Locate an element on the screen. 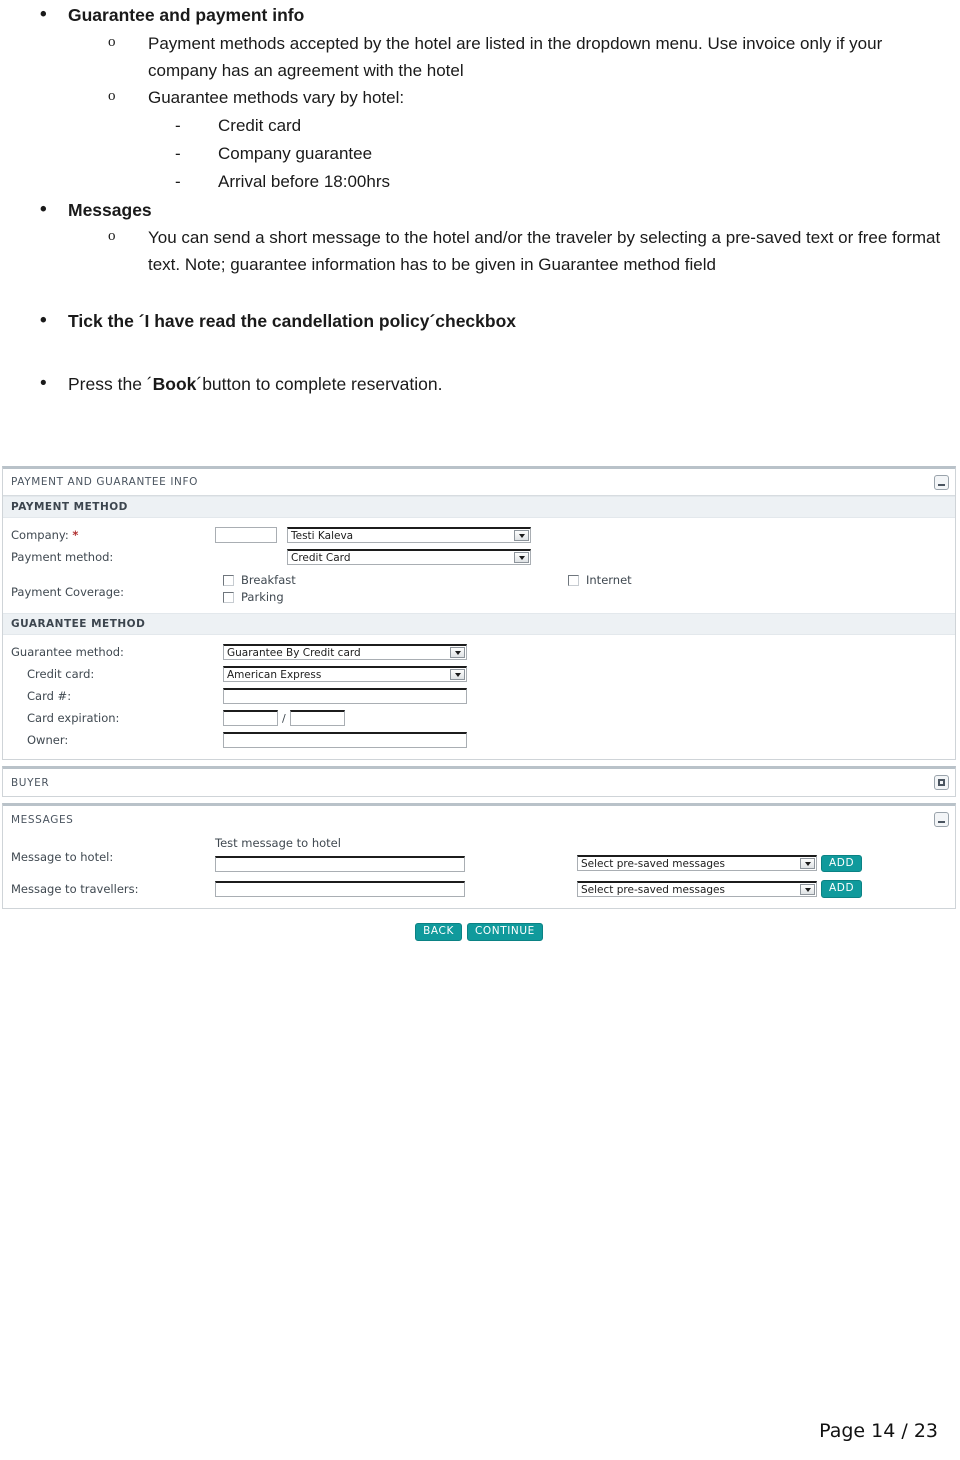 The height and width of the screenshot is (1460, 960). owner-input is located at coordinates (345, 740).